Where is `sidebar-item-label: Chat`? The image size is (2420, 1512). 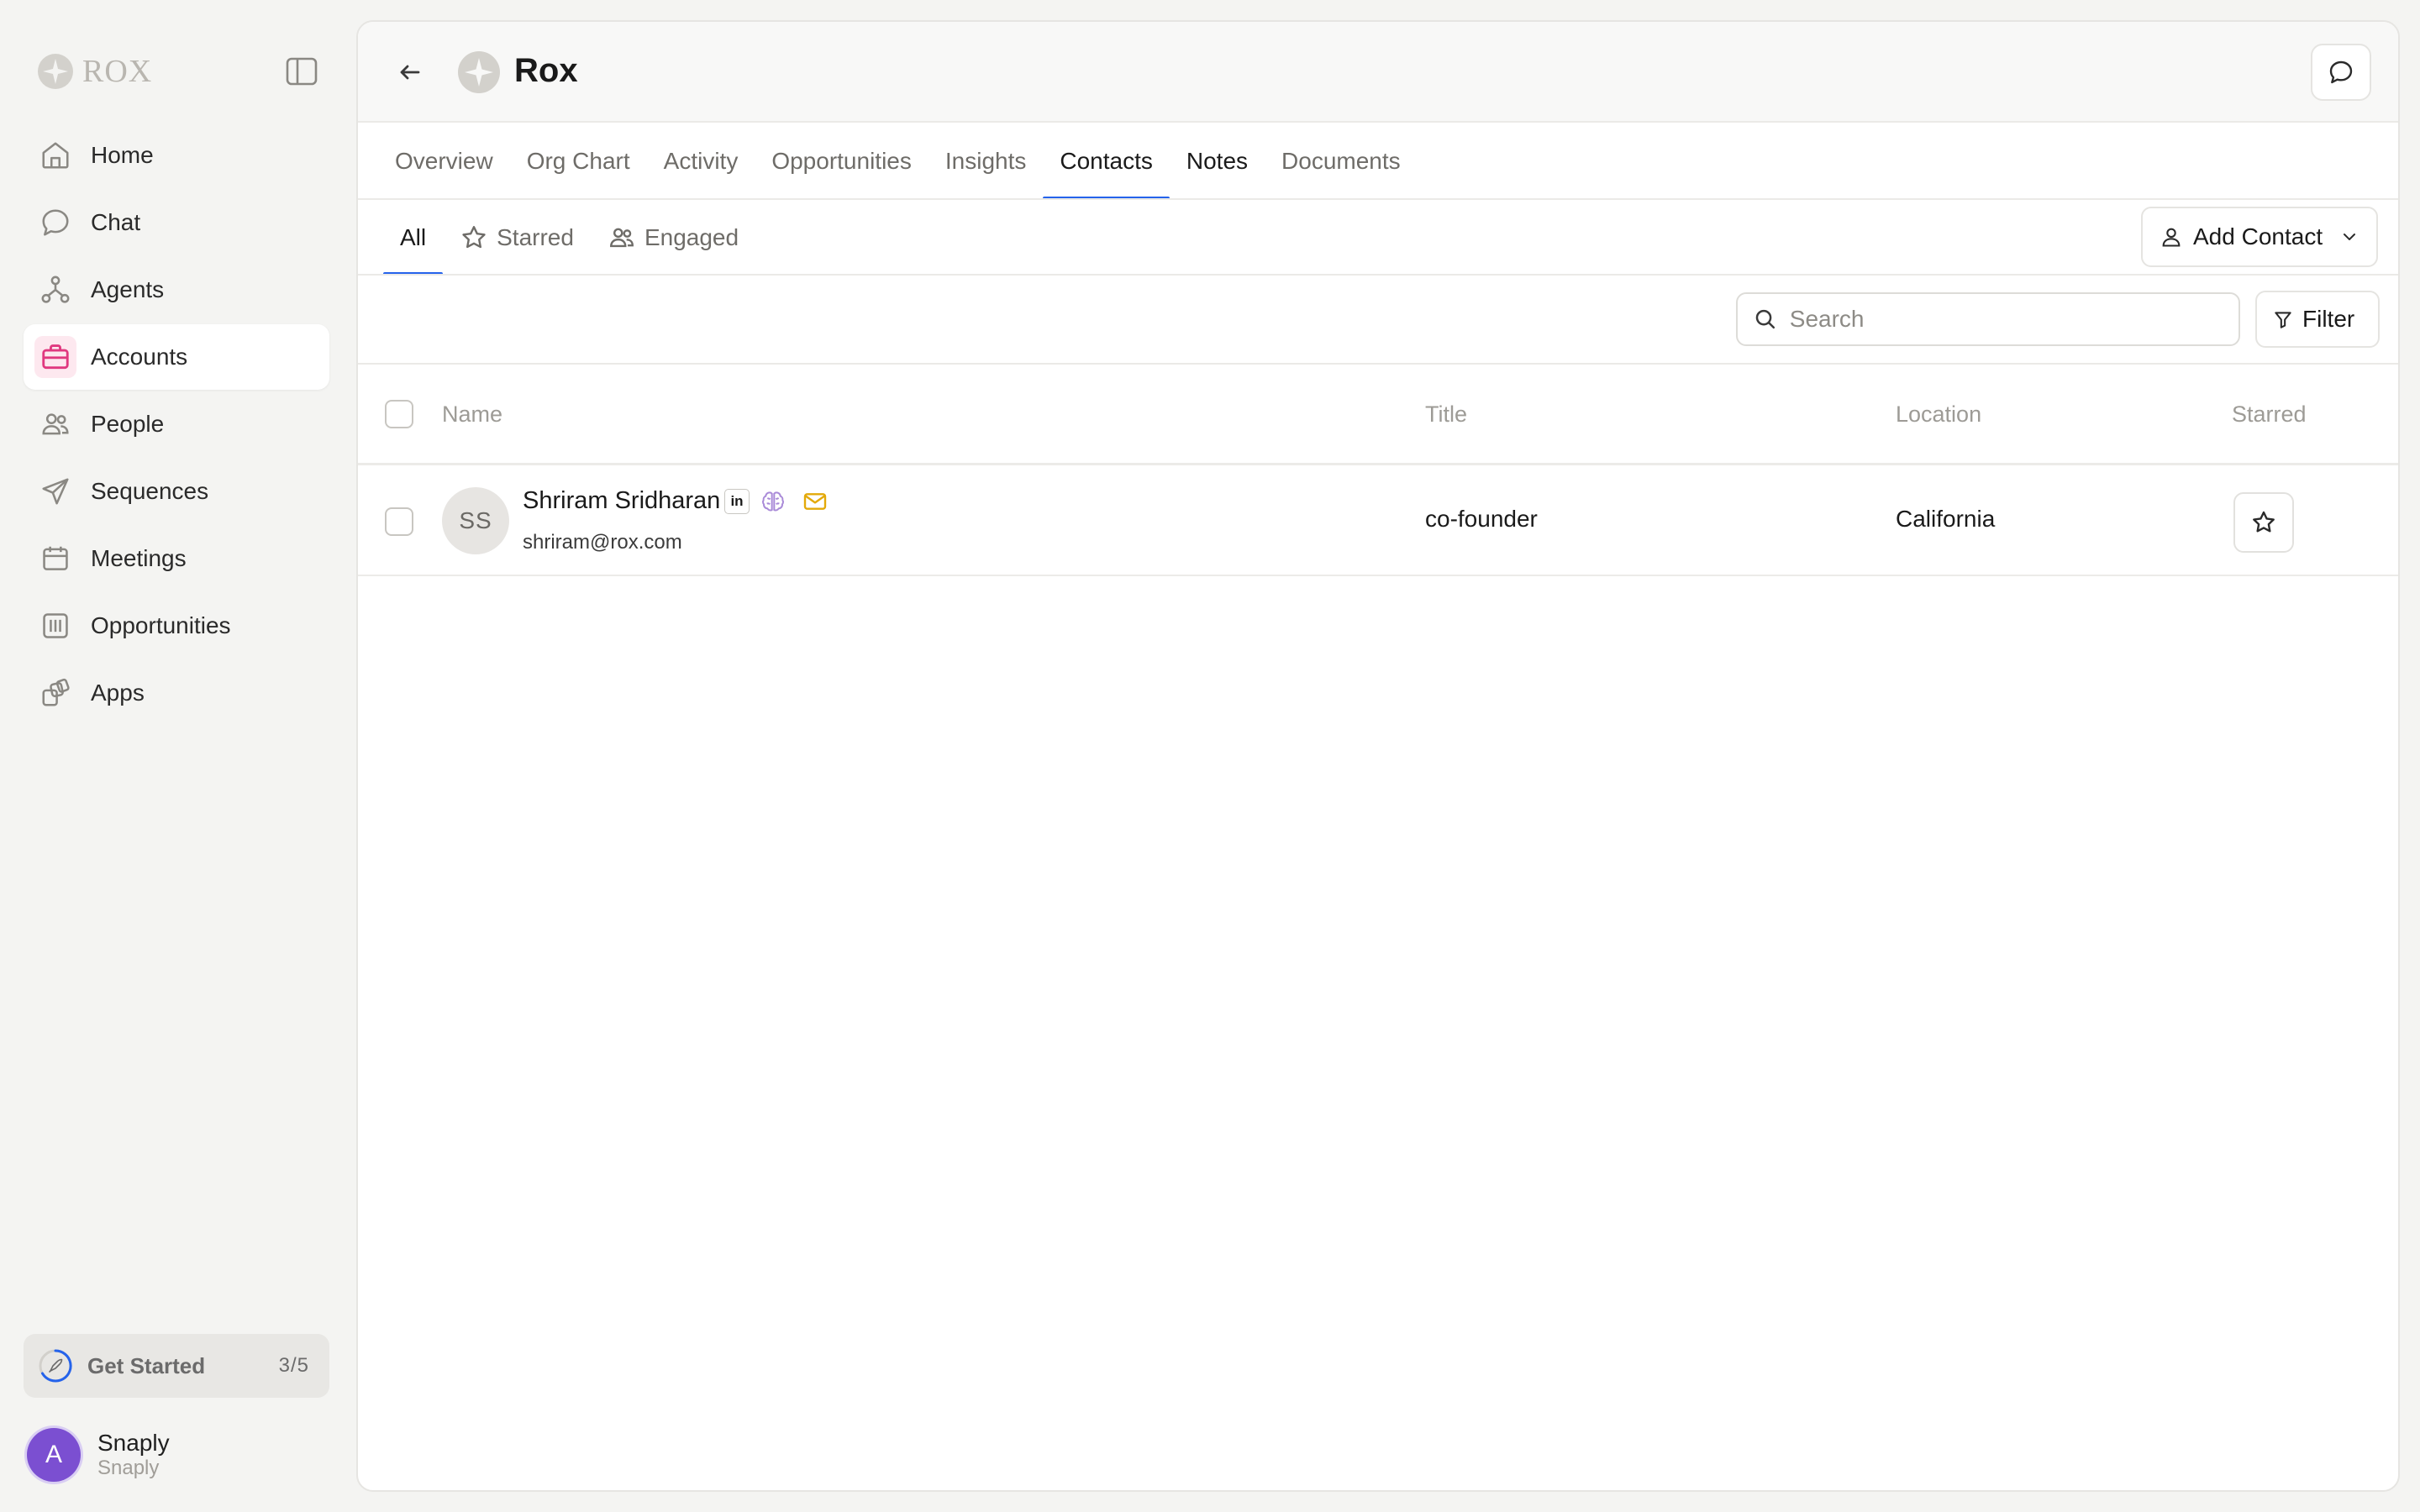
sidebar-item-label: Chat is located at coordinates (116, 222).